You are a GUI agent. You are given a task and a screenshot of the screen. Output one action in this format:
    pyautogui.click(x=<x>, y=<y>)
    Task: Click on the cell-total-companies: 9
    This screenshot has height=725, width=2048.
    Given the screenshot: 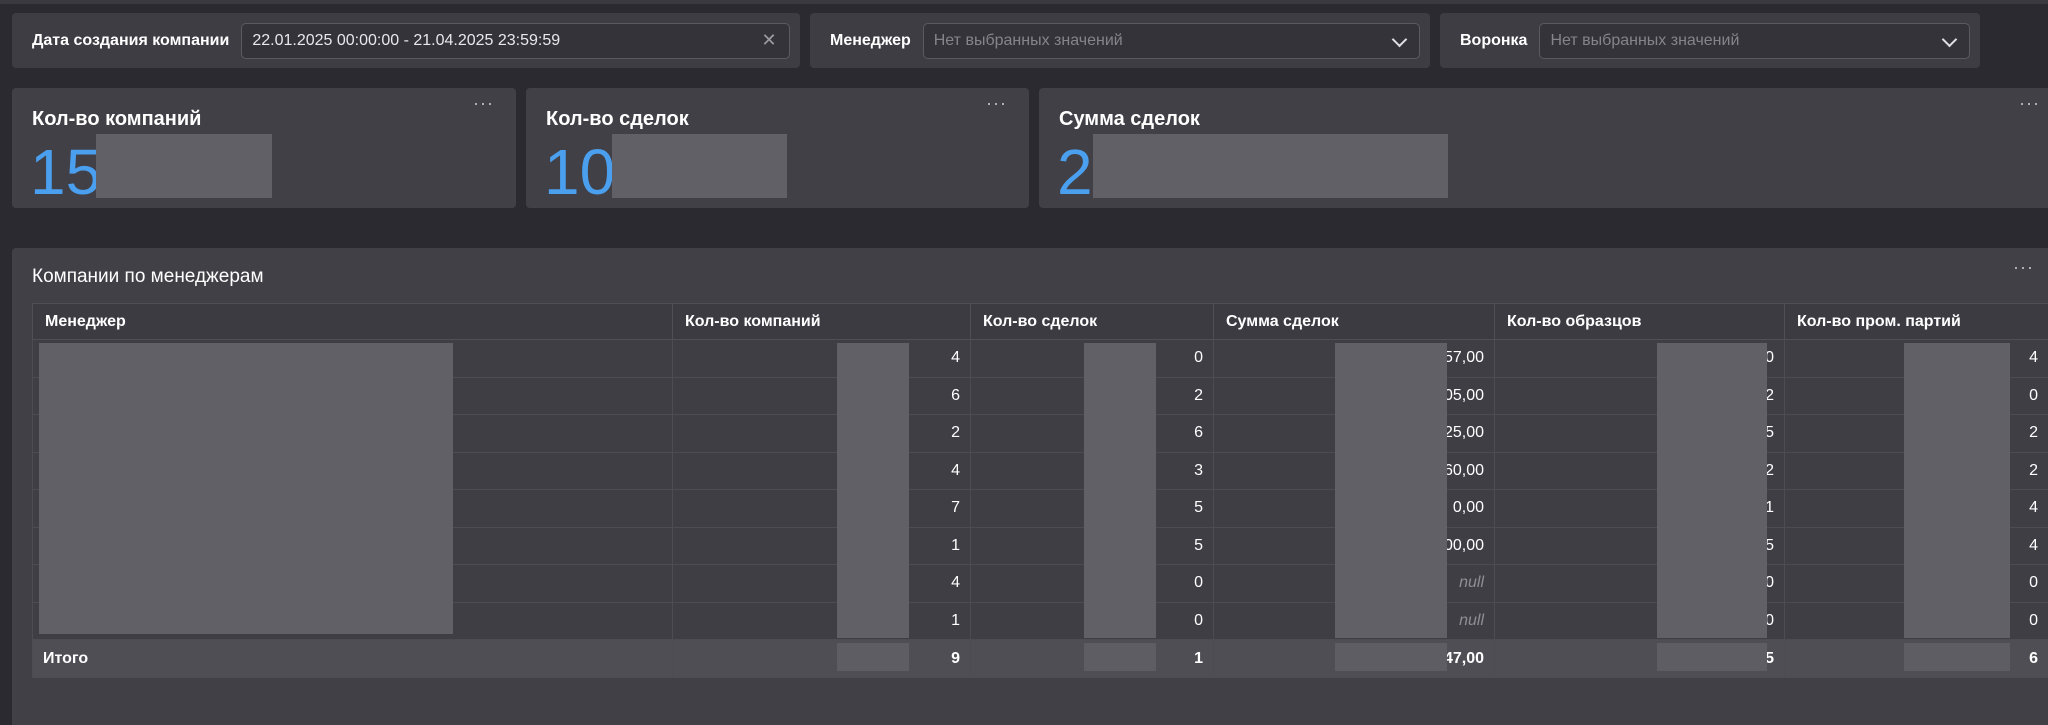 What is the action you would take?
    pyautogui.click(x=821, y=658)
    